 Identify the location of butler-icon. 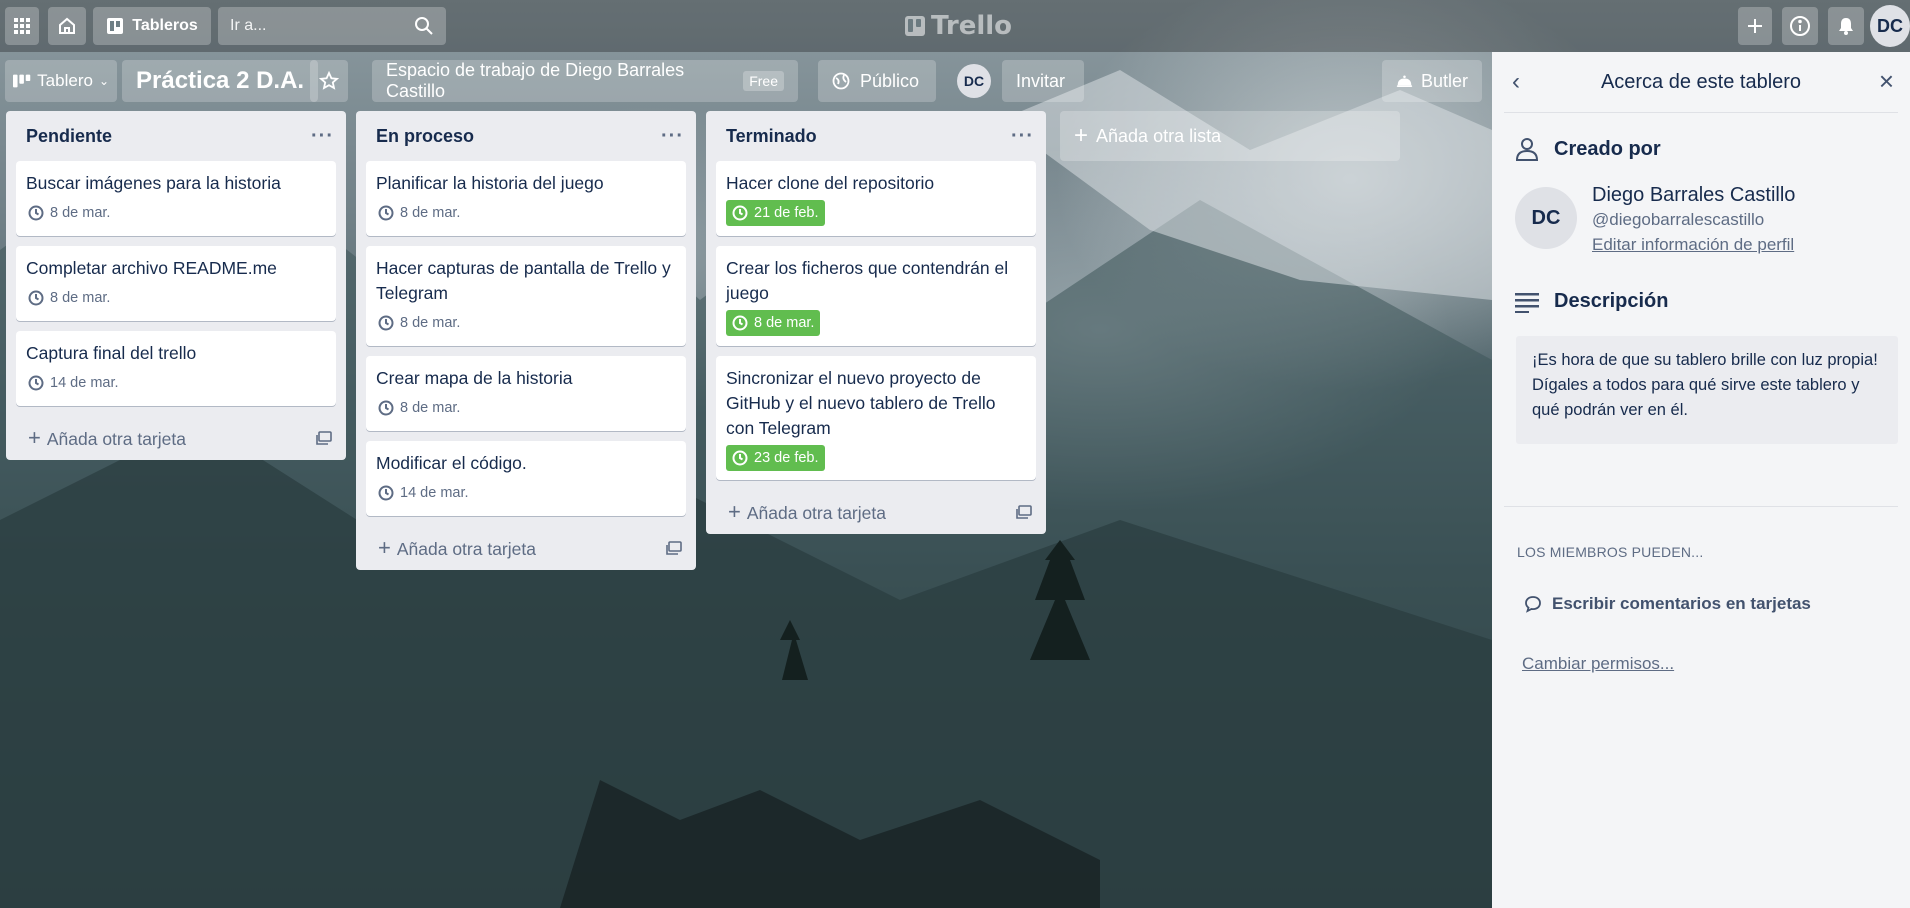
(1404, 81).